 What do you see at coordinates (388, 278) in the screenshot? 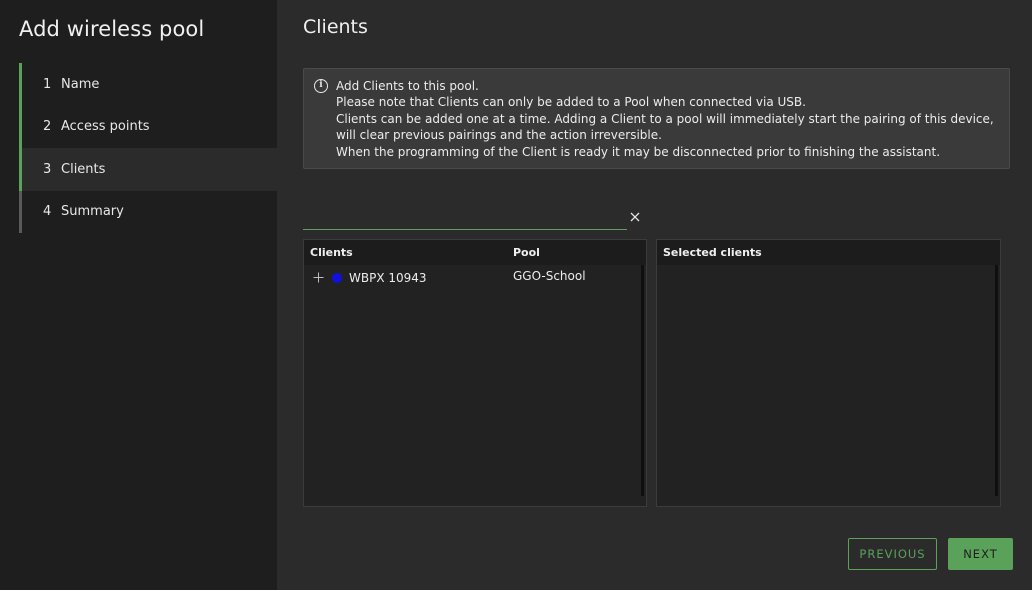
I see `client-name: WBPX 10943` at bounding box center [388, 278].